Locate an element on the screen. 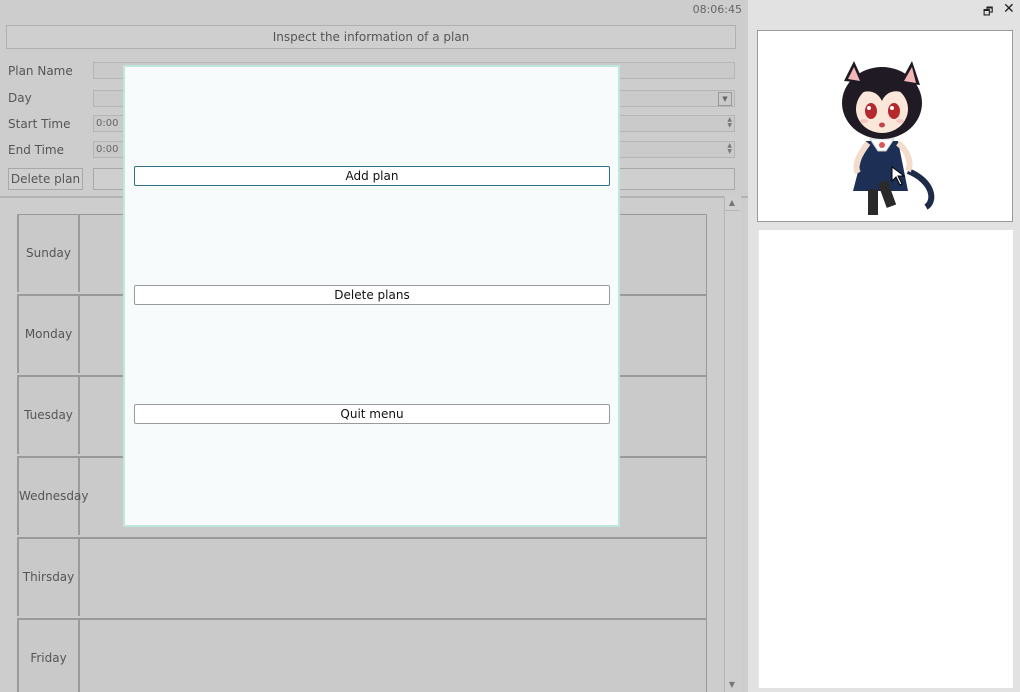  close-icon: ✕ is located at coordinates (1009, 9).